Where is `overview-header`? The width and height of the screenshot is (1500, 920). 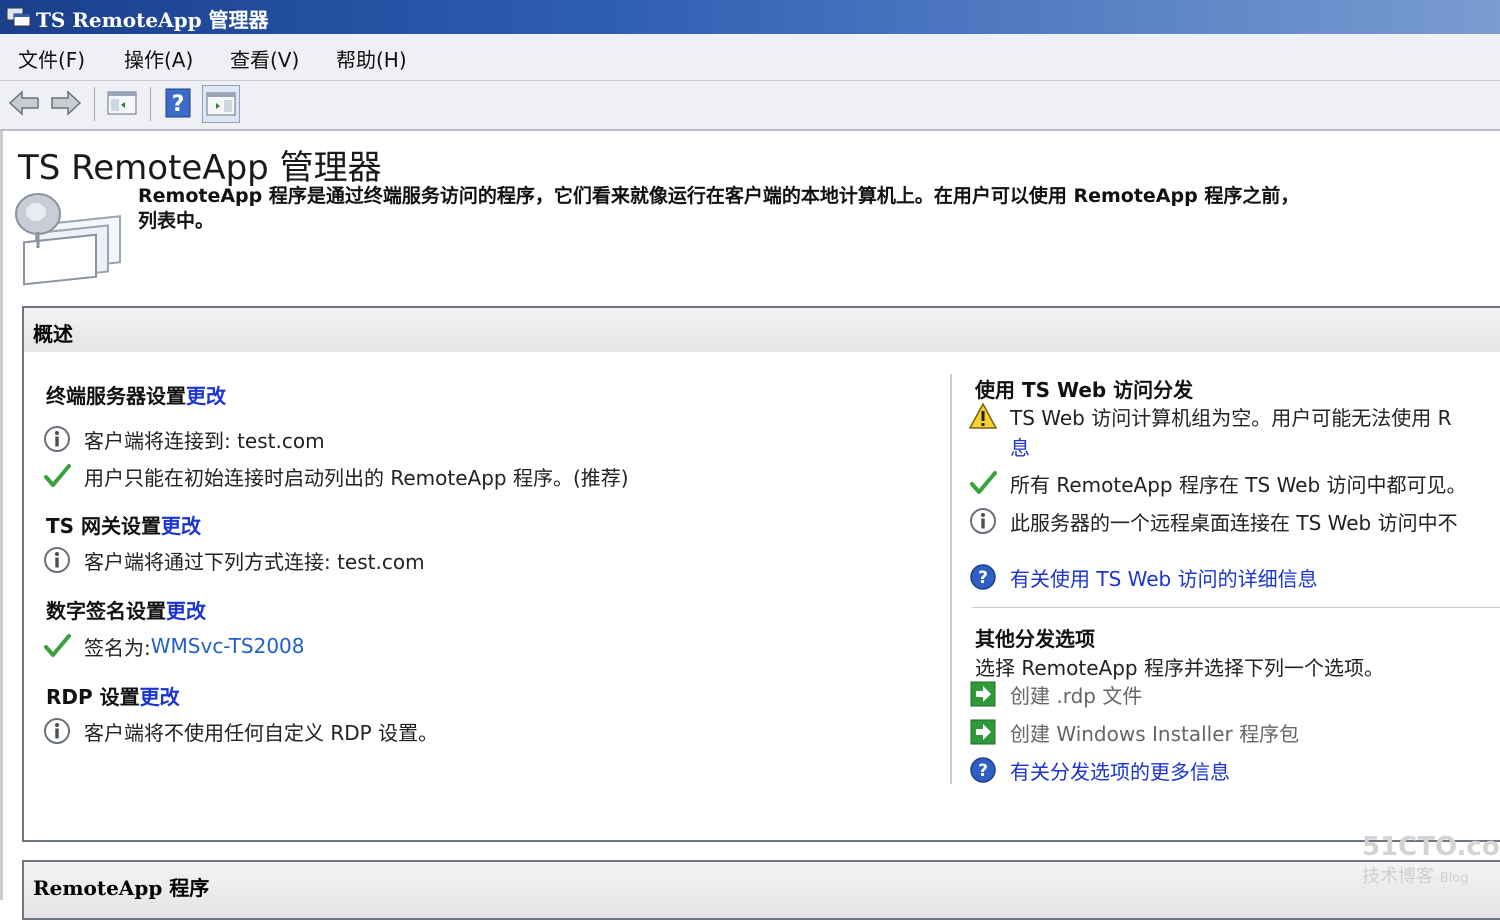
overview-header is located at coordinates (762, 330).